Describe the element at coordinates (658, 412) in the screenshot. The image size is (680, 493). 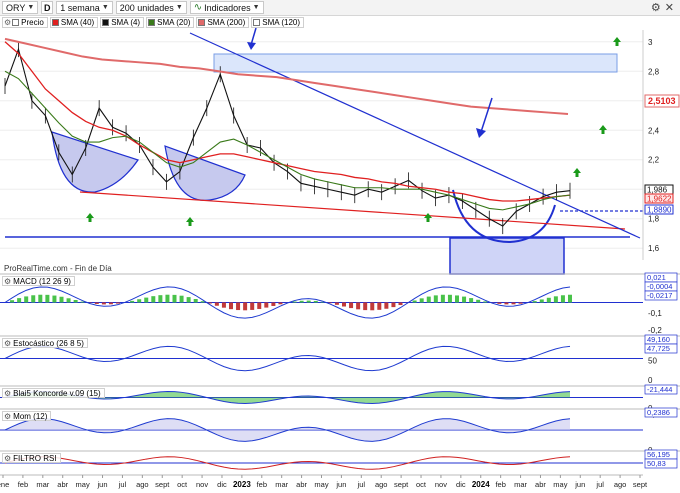
I see `panel-last-value: 0,2386` at that location.